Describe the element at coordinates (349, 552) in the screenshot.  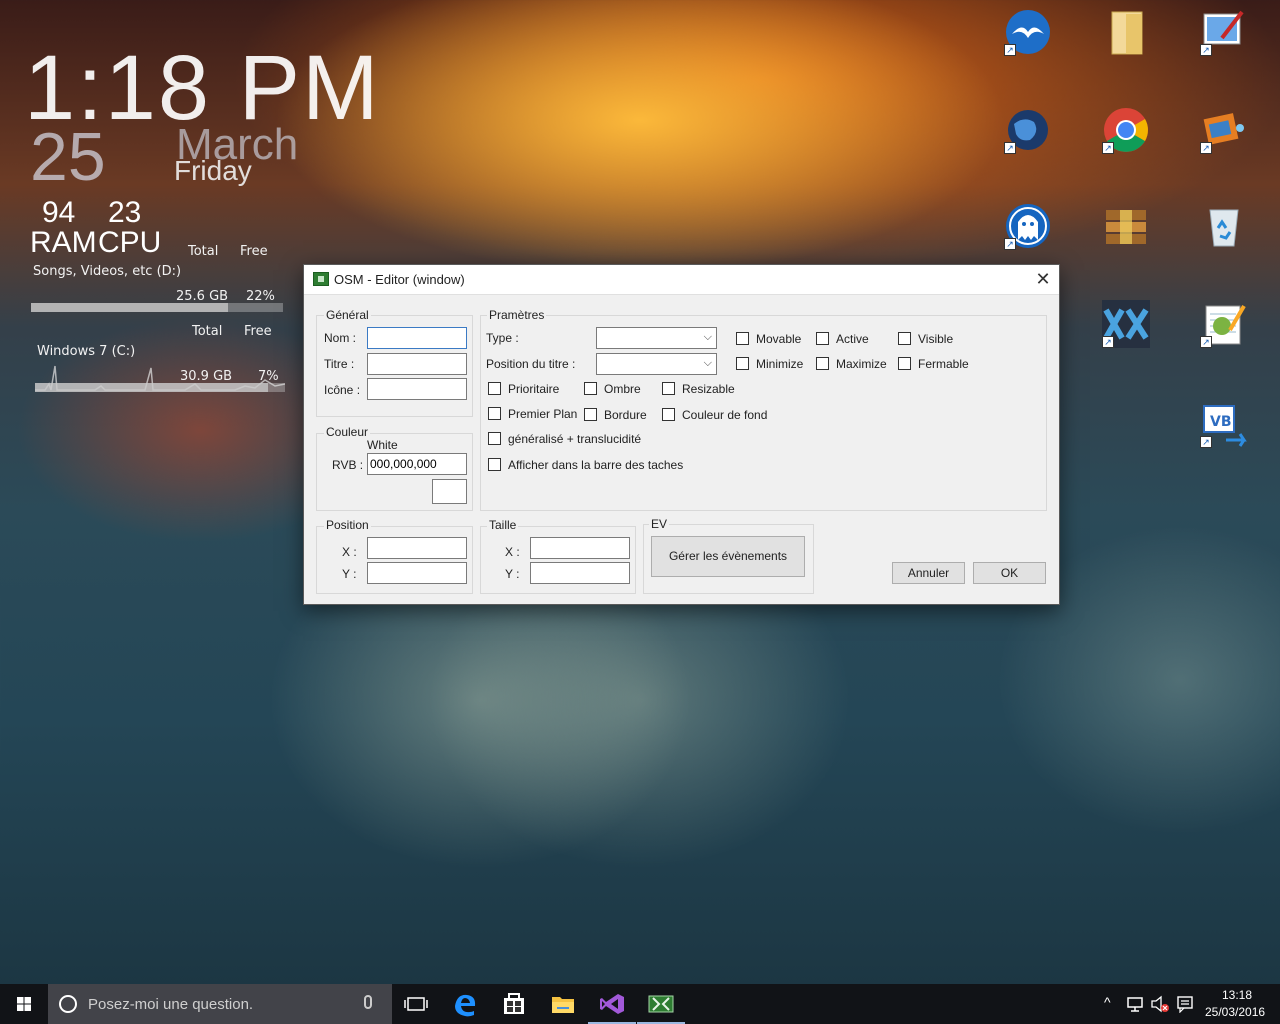
I see `position-x-label: X :` at that location.